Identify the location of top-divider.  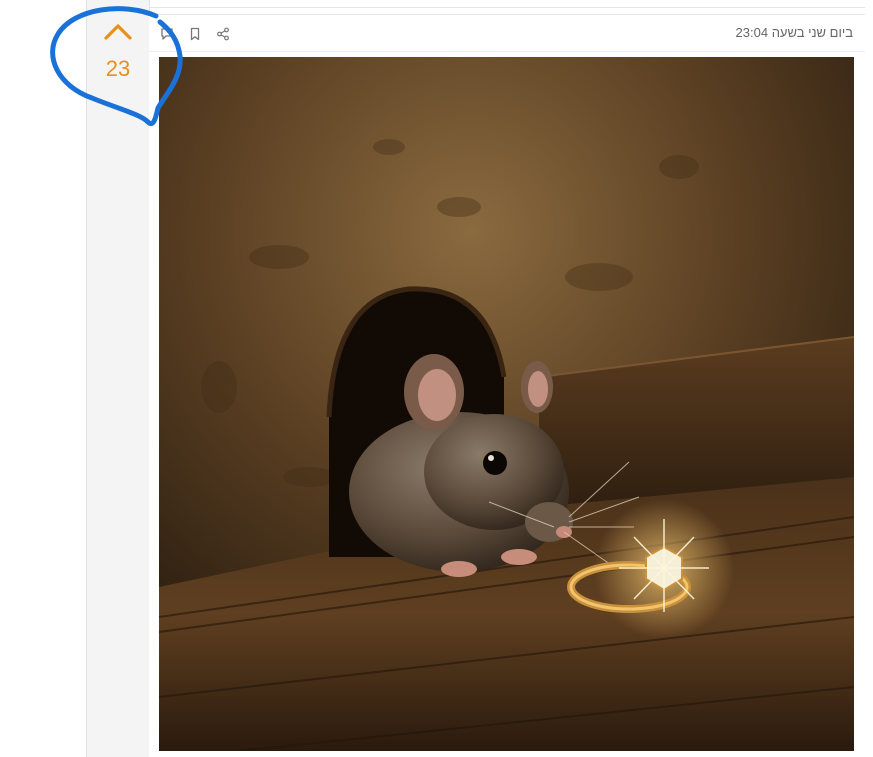
(507, 4).